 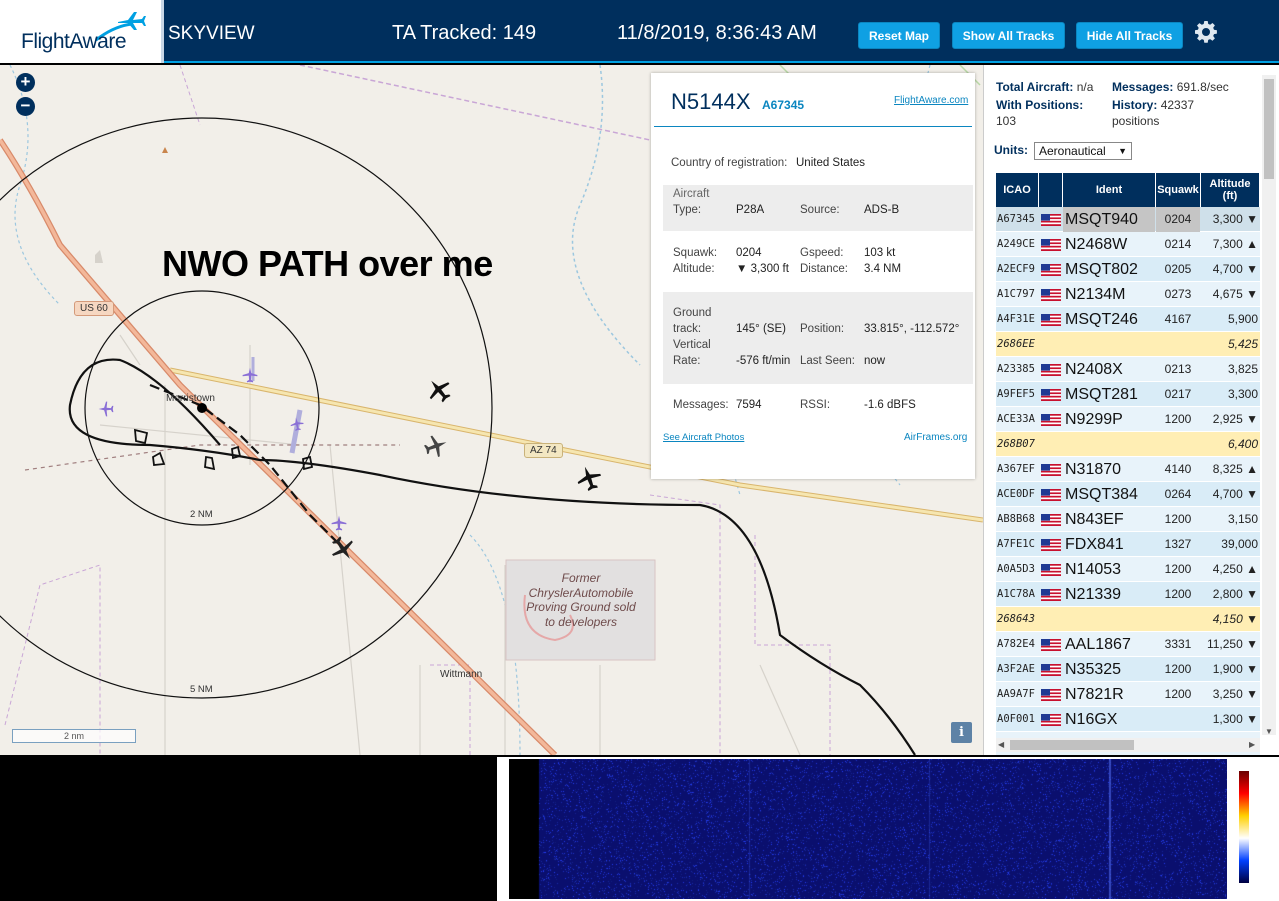 I want to click on country-value: United States, so click(x=831, y=163).